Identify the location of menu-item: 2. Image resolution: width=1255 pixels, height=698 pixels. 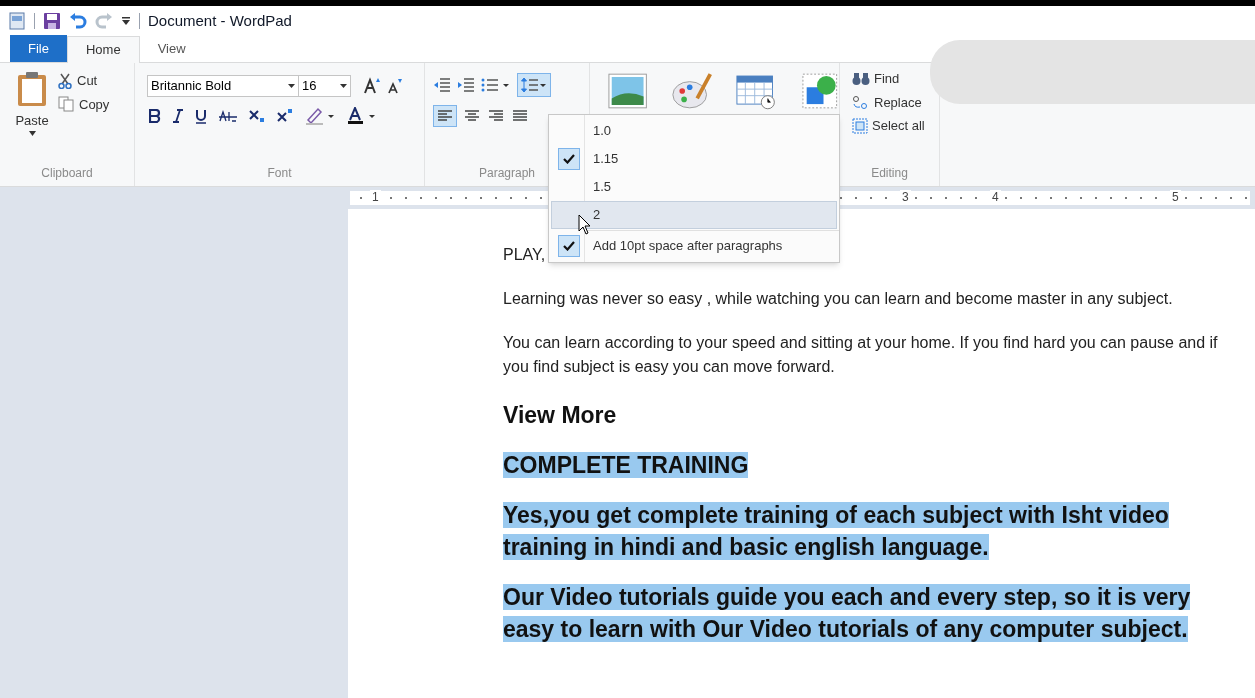
(694, 215).